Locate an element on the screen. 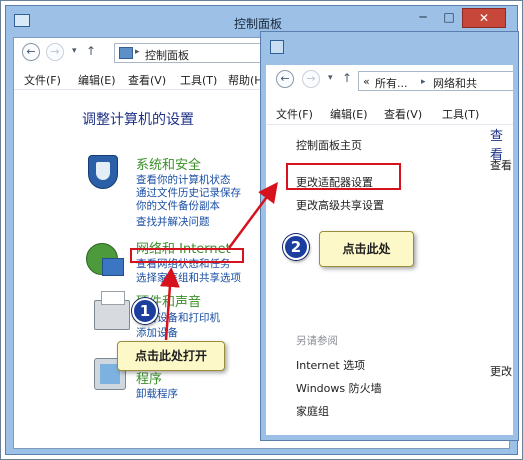 Image resolution: width=523 pixels, height=460 pixels. step2-callout: 点击此处 is located at coordinates (366, 249).